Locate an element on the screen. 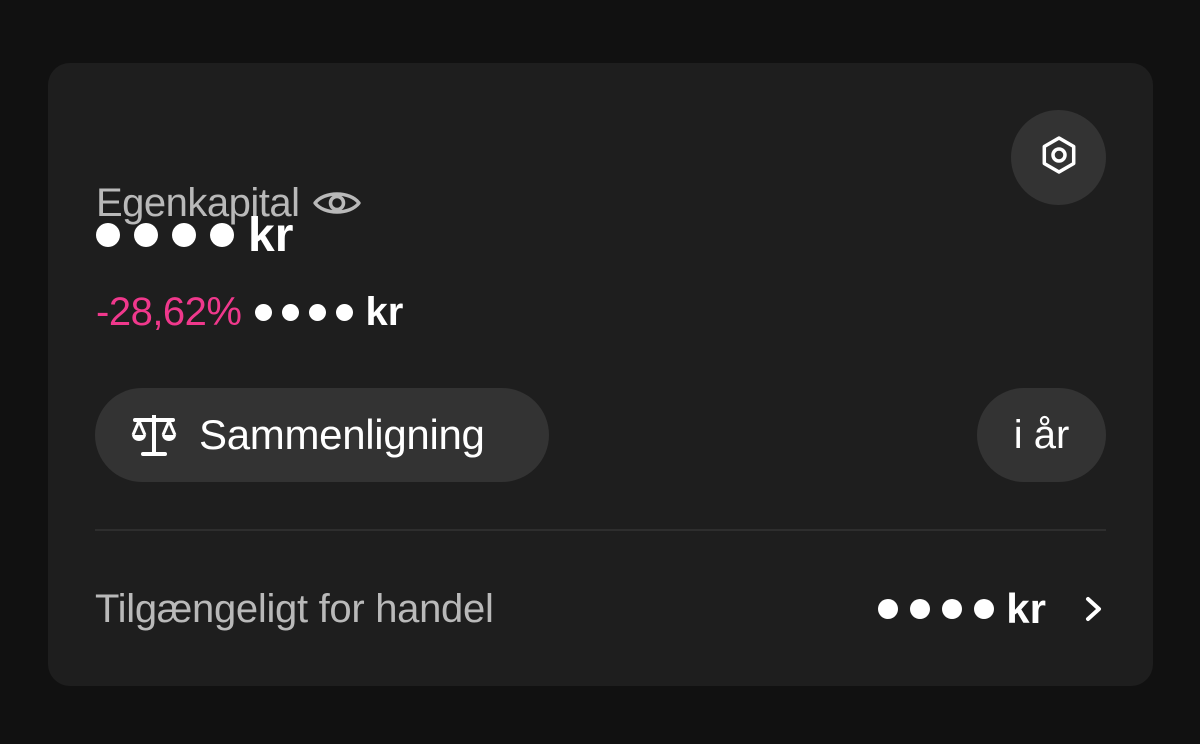  available-label: Tilgængeligt for handel is located at coordinates (294, 608).